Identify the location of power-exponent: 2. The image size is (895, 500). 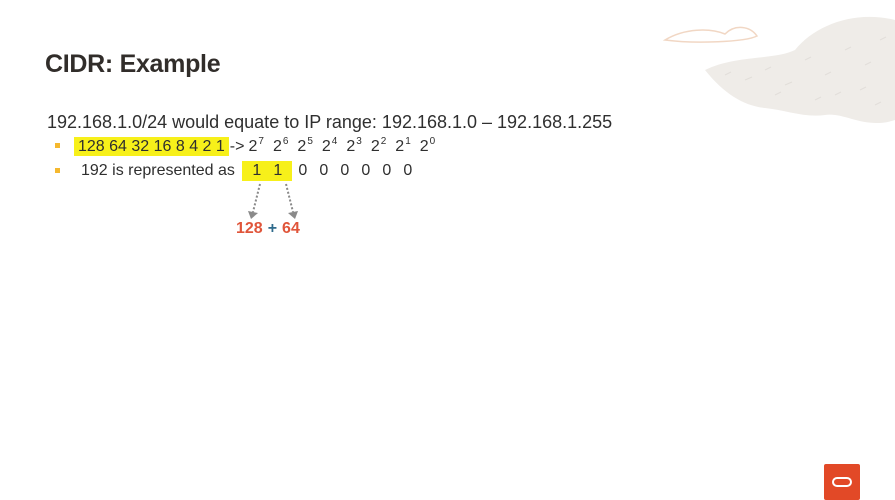
(383, 141).